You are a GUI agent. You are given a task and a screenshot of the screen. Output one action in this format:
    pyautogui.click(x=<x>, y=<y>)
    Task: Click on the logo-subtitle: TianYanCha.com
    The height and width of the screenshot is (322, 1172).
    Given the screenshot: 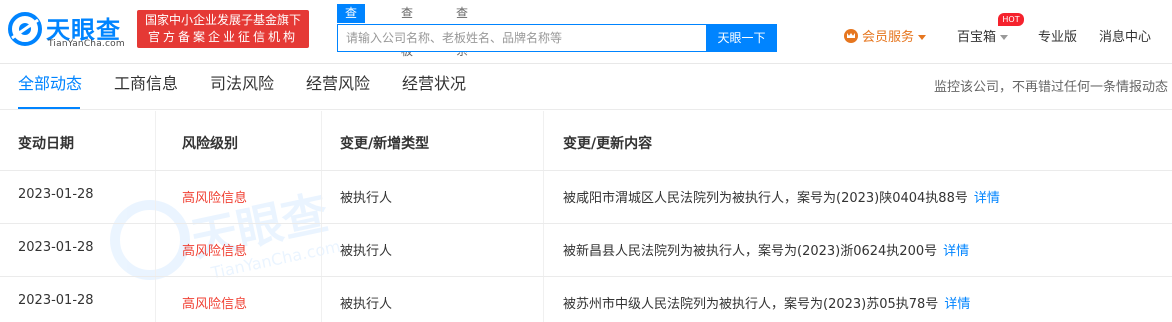 What is the action you would take?
    pyautogui.click(x=86, y=44)
    